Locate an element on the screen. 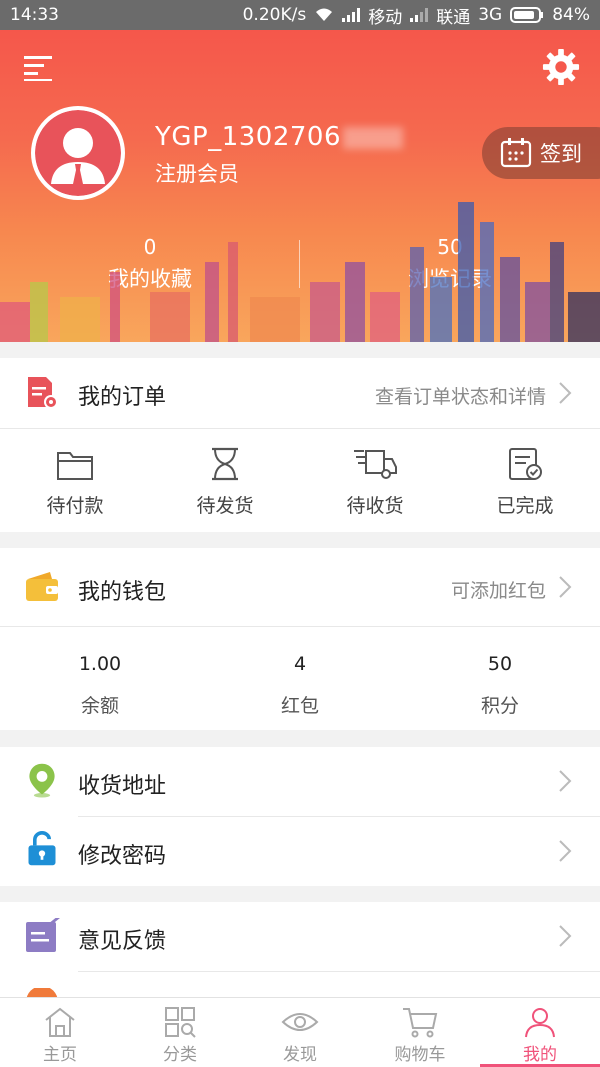 Image resolution: width=600 pixels, height=1067 pixels. nav-cart: 购物车 is located at coordinates (420, 1032).